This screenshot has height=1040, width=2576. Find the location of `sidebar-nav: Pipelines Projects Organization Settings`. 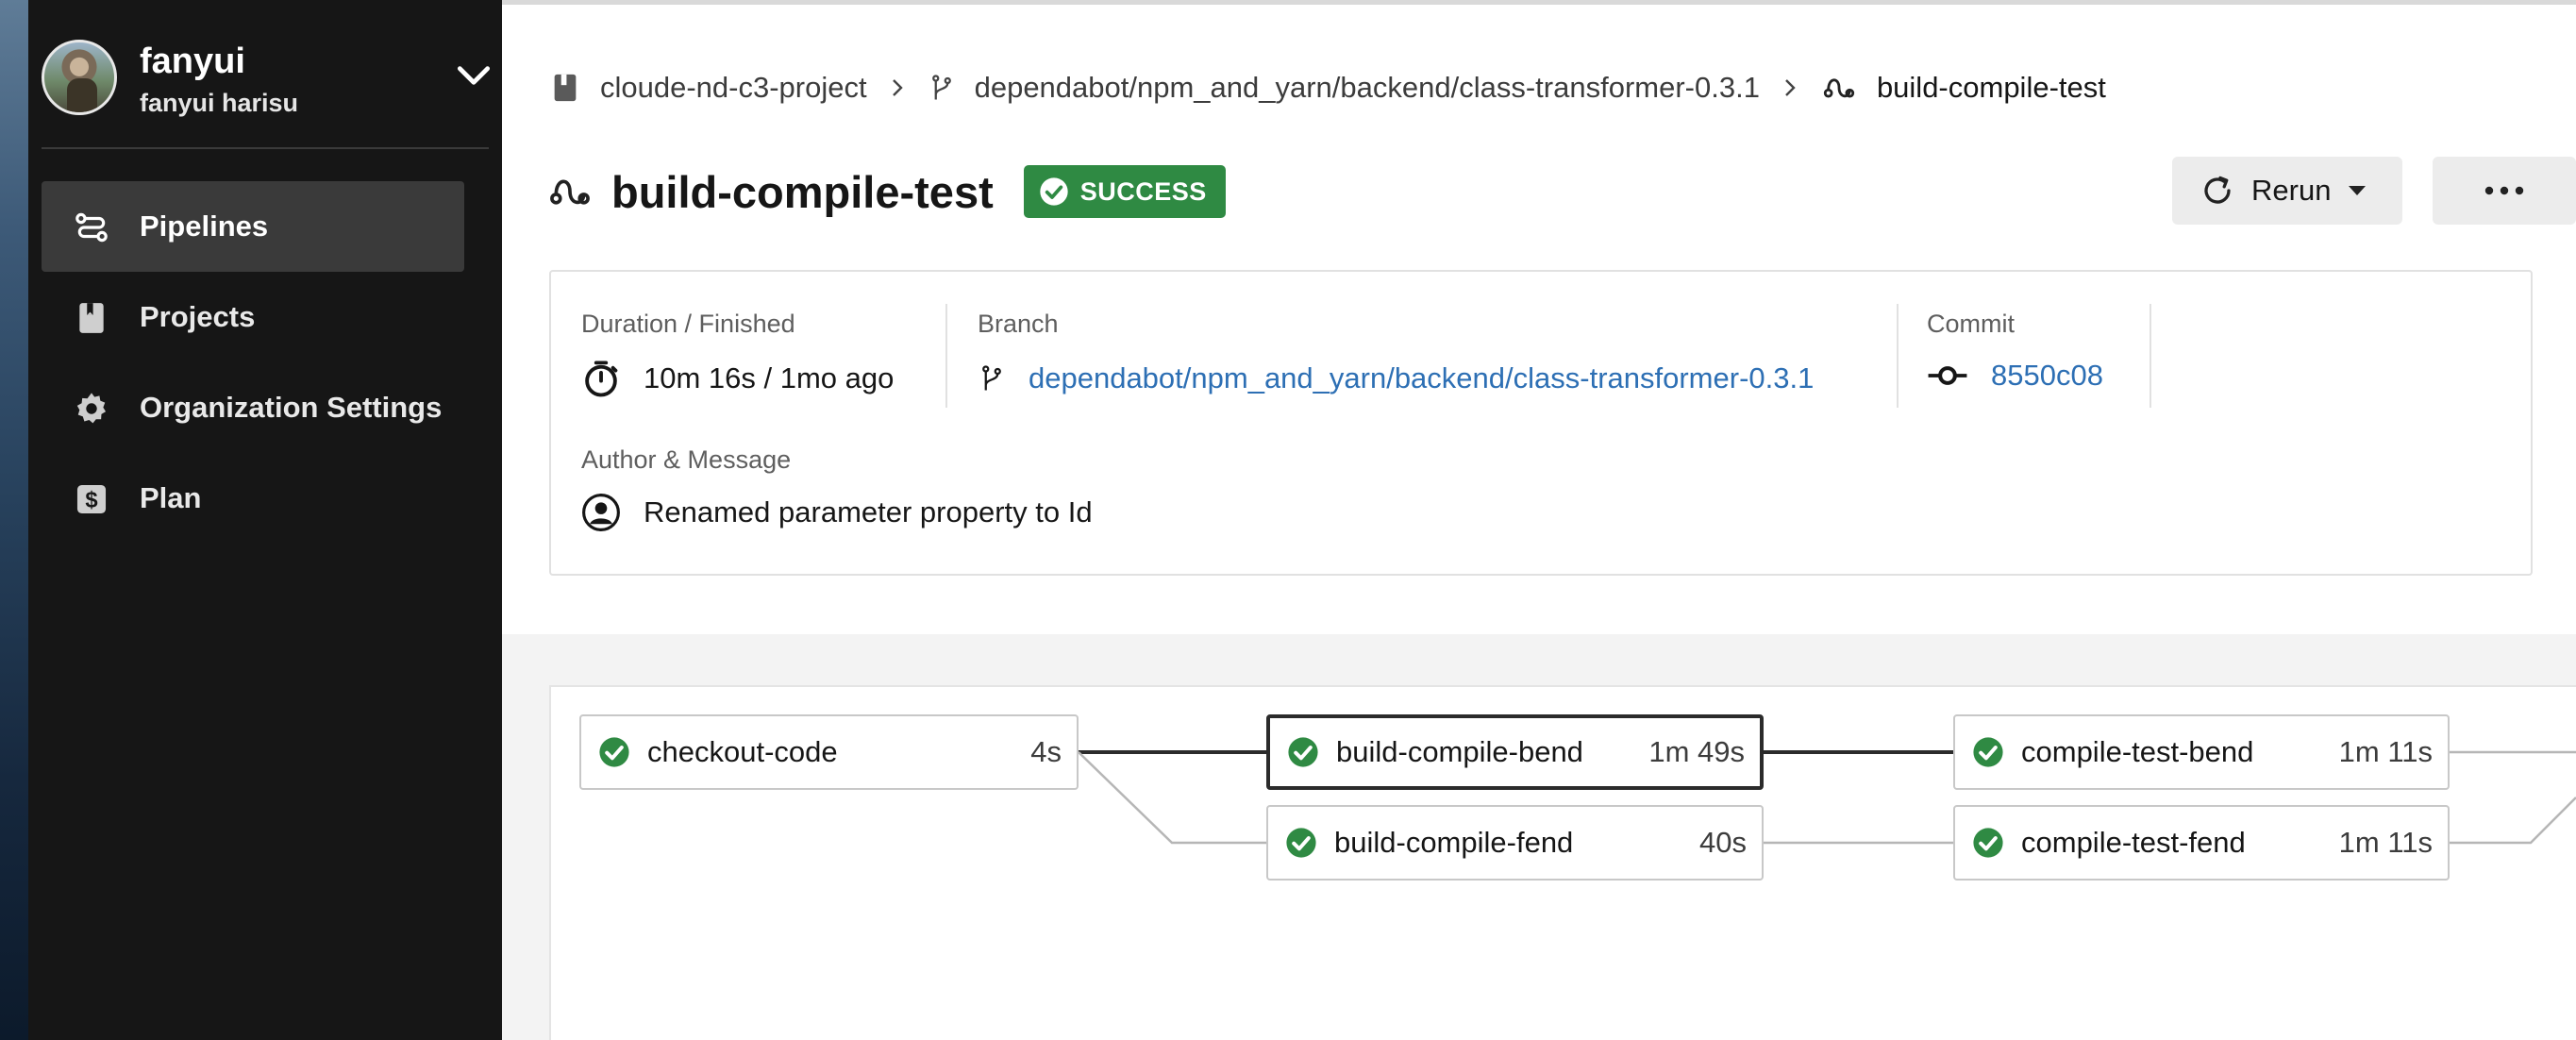

sidebar-nav: Pipelines Projects Organization Settings is located at coordinates (253, 362).